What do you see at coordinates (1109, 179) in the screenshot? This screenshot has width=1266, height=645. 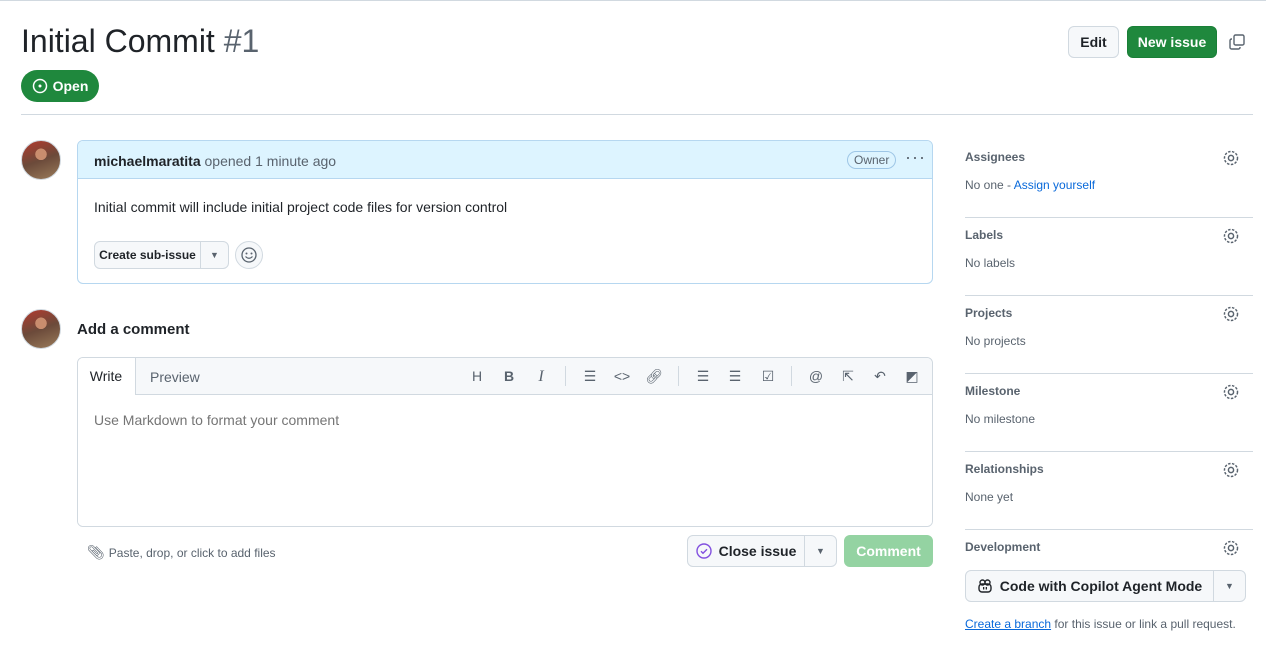 I see `sidebar-assignees: Assignees No one - Assign yourself` at bounding box center [1109, 179].